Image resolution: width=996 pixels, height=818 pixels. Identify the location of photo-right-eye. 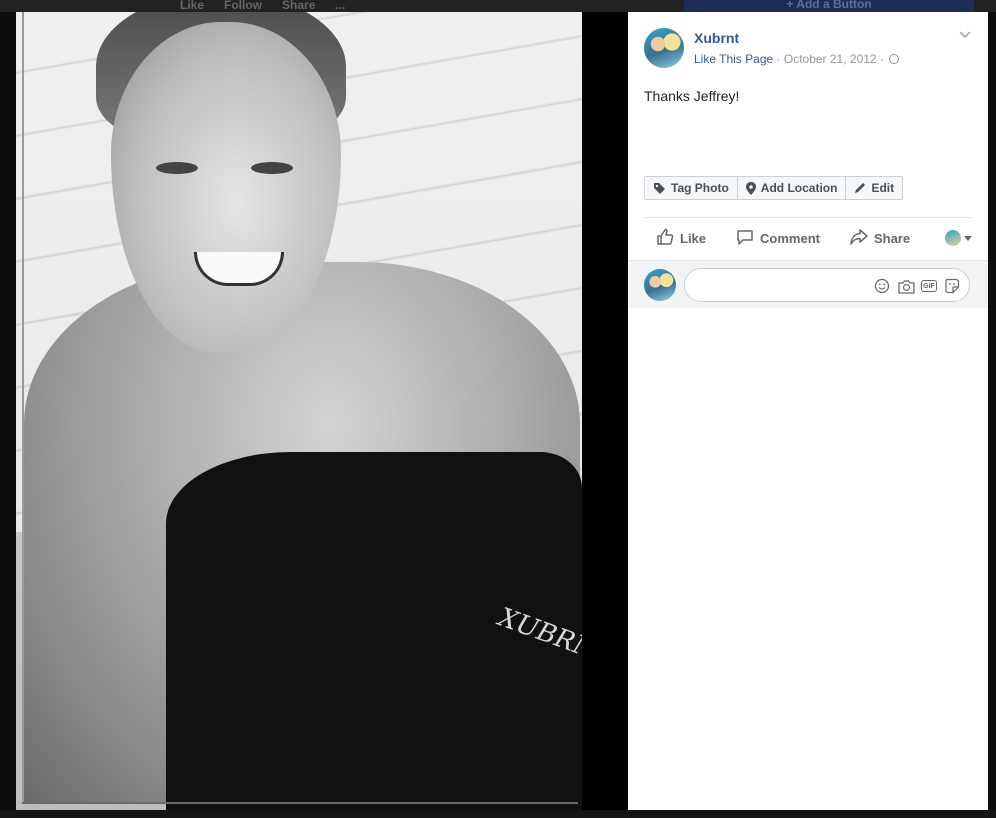
(272, 168).